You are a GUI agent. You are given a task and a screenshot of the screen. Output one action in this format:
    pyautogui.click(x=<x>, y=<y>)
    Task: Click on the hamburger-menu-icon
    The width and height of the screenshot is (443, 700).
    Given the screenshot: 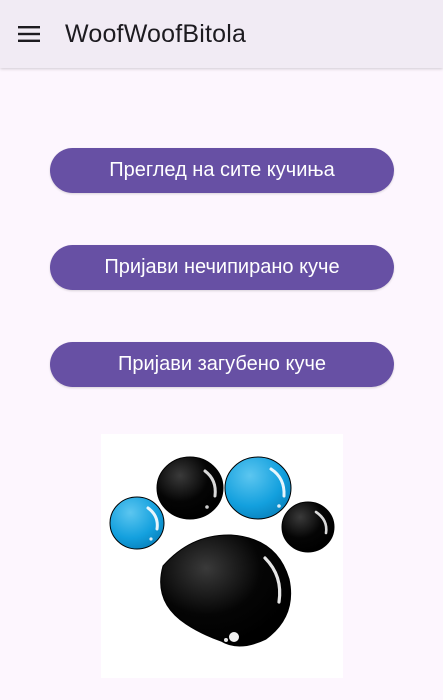 What is the action you would take?
    pyautogui.click(x=29, y=34)
    